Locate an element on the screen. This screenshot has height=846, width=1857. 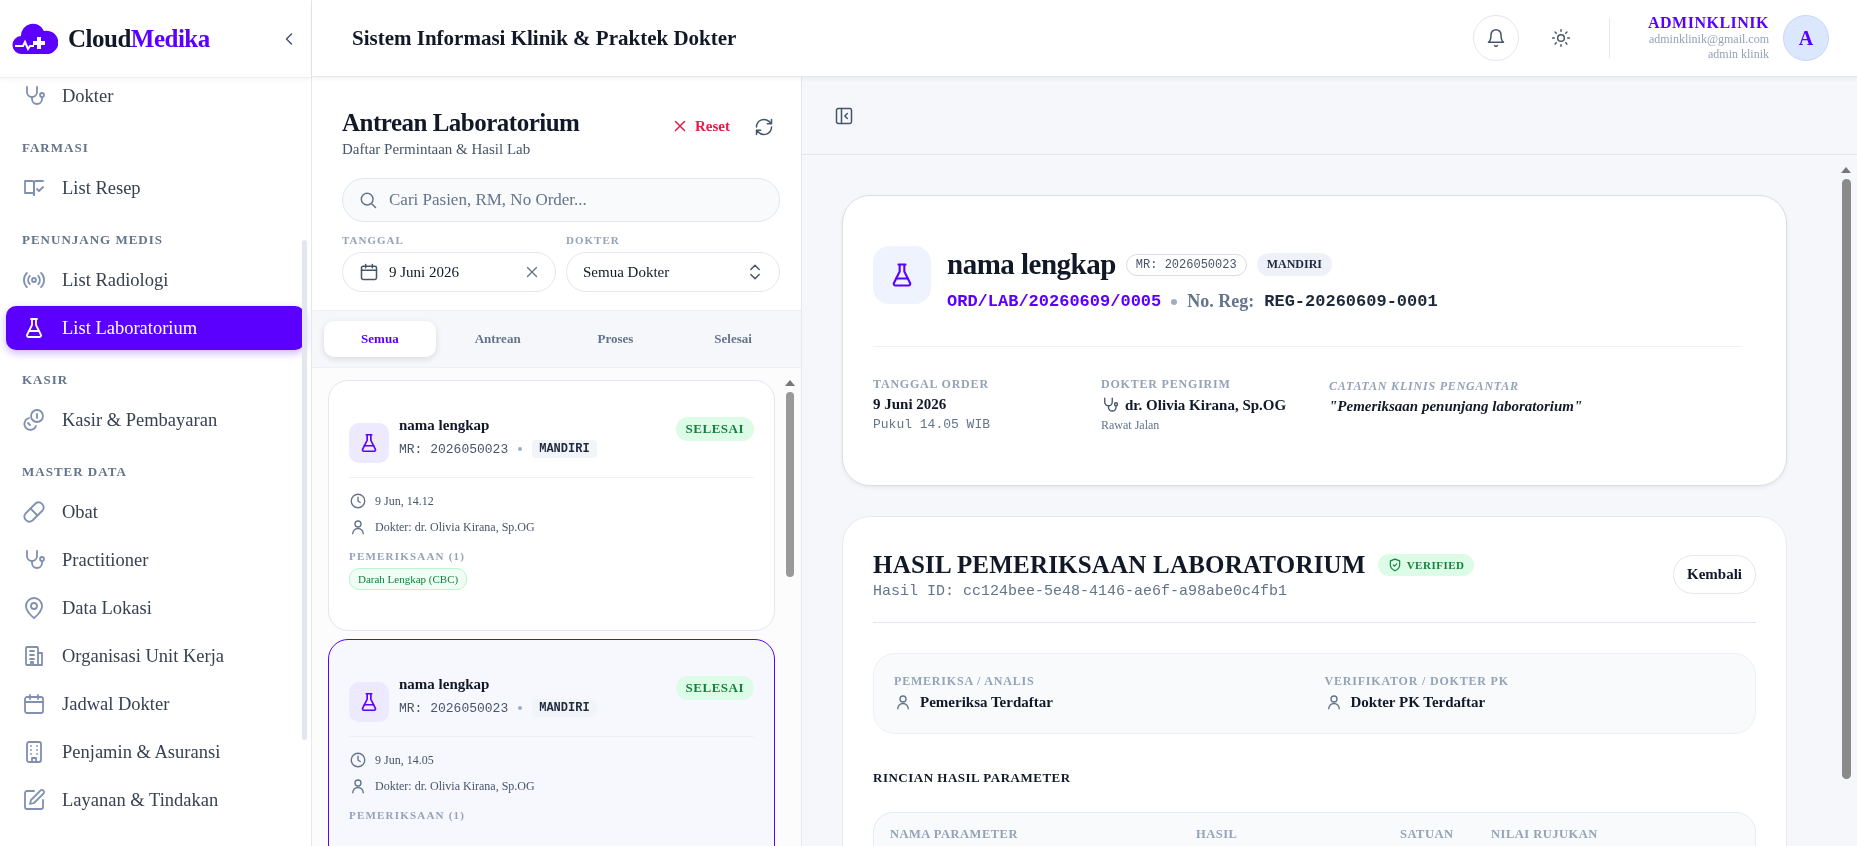
staff-label: VERIFIKATOR / DOKTER PK is located at coordinates (1417, 681).